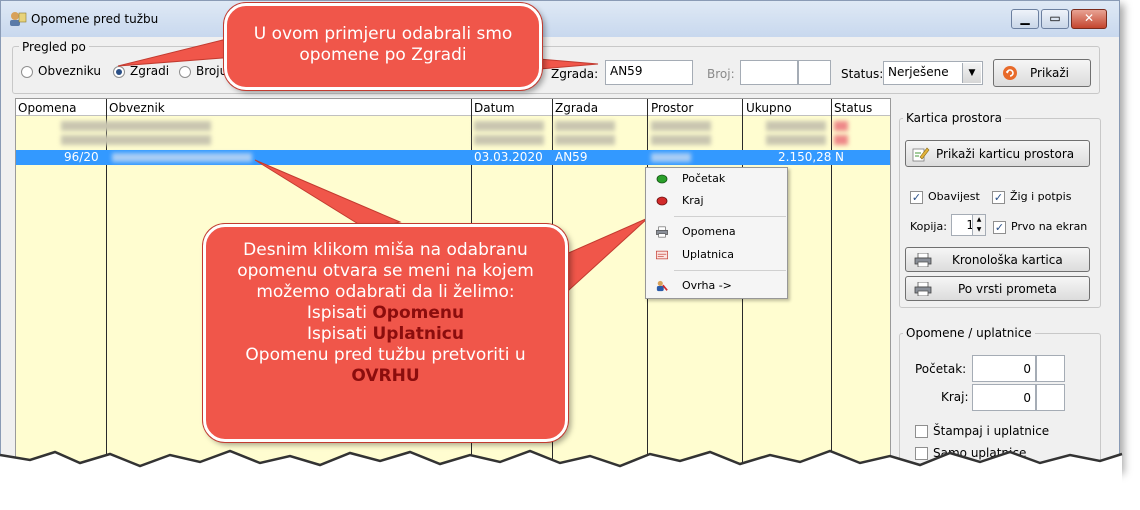 The width and height of the screenshot is (1140, 510). Describe the element at coordinates (54, 47) in the screenshot. I see `filter-group-label: Pregled po` at that location.